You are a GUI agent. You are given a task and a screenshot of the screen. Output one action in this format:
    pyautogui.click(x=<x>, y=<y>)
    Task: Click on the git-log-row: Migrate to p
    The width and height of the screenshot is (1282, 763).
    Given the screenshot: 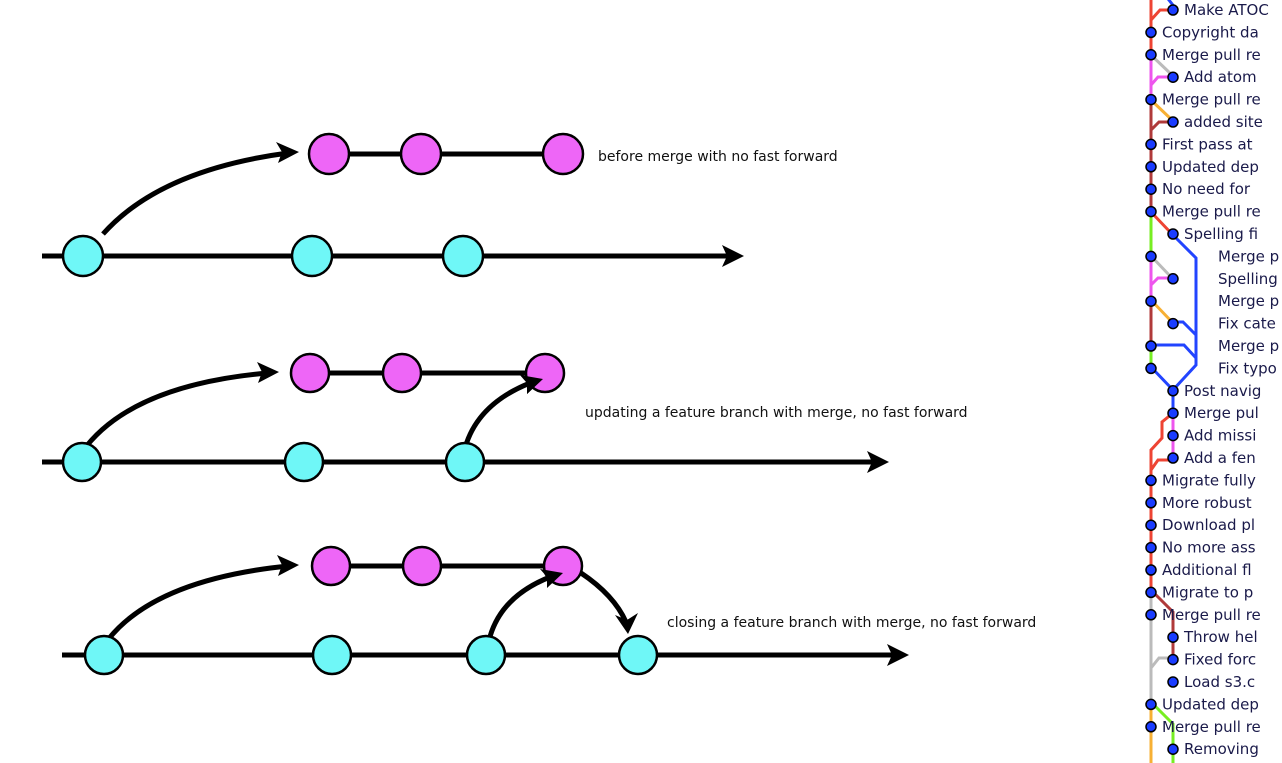 What is the action you would take?
    pyautogui.click(x=1199, y=592)
    